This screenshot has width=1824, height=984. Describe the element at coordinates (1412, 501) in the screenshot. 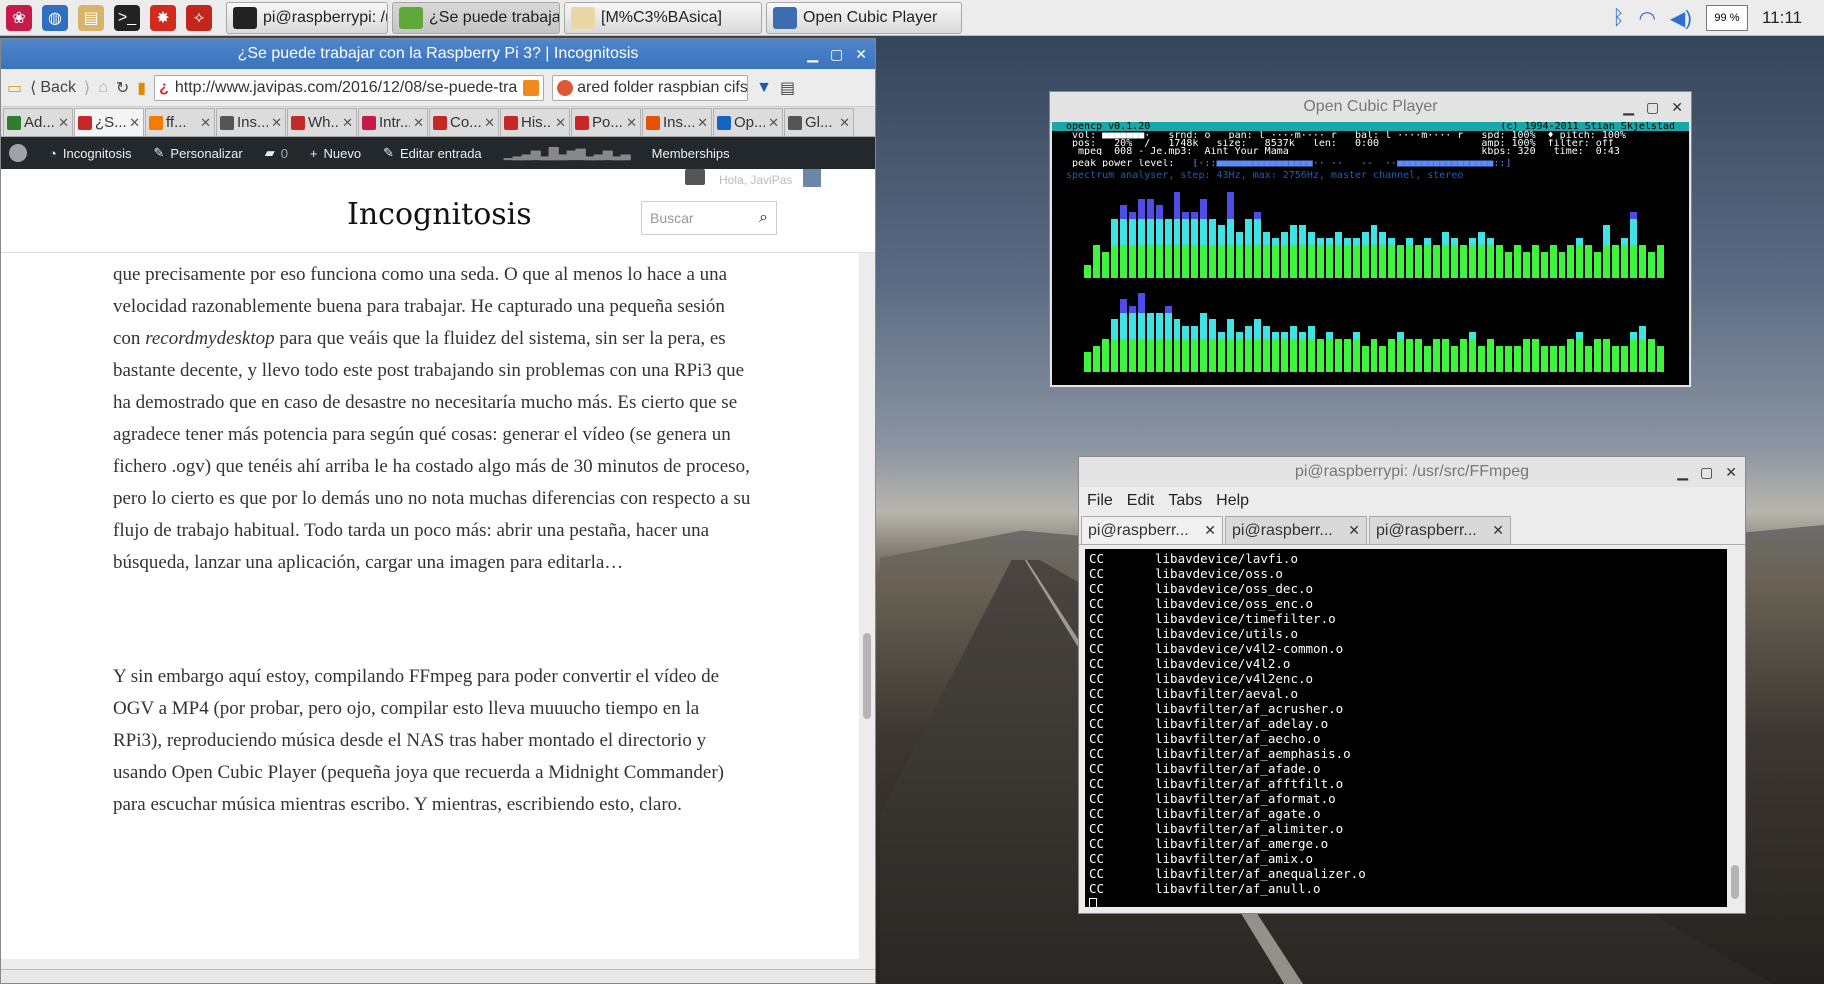

I see `terminal-menubar: File Edit Tabs Help` at that location.